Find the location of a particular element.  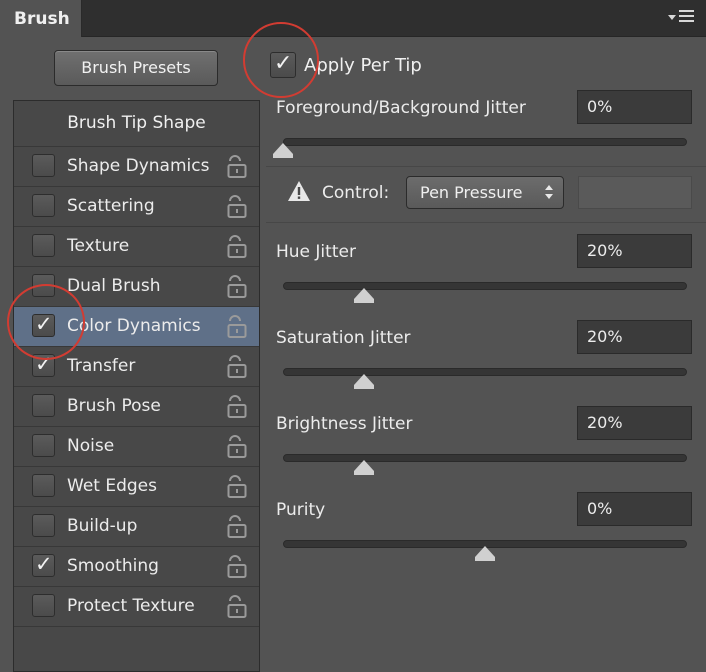

hue-jitter-label: Hue Jitter is located at coordinates (316, 252).